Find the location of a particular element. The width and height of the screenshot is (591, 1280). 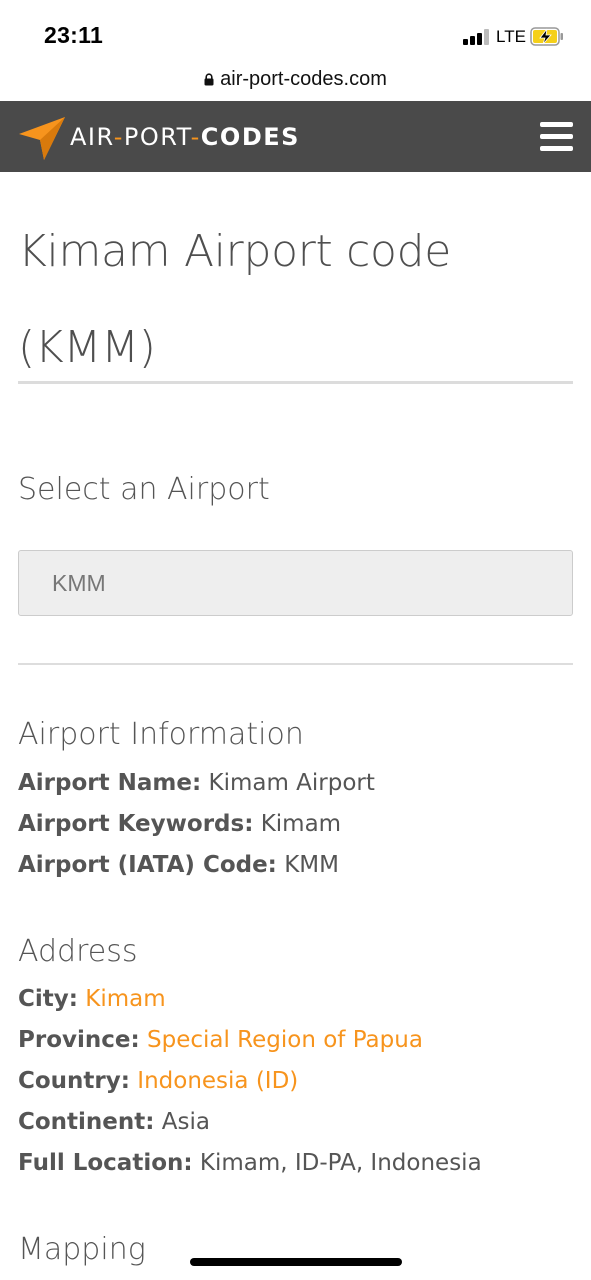

hamburger-menu-icon is located at coordinates (556, 137).